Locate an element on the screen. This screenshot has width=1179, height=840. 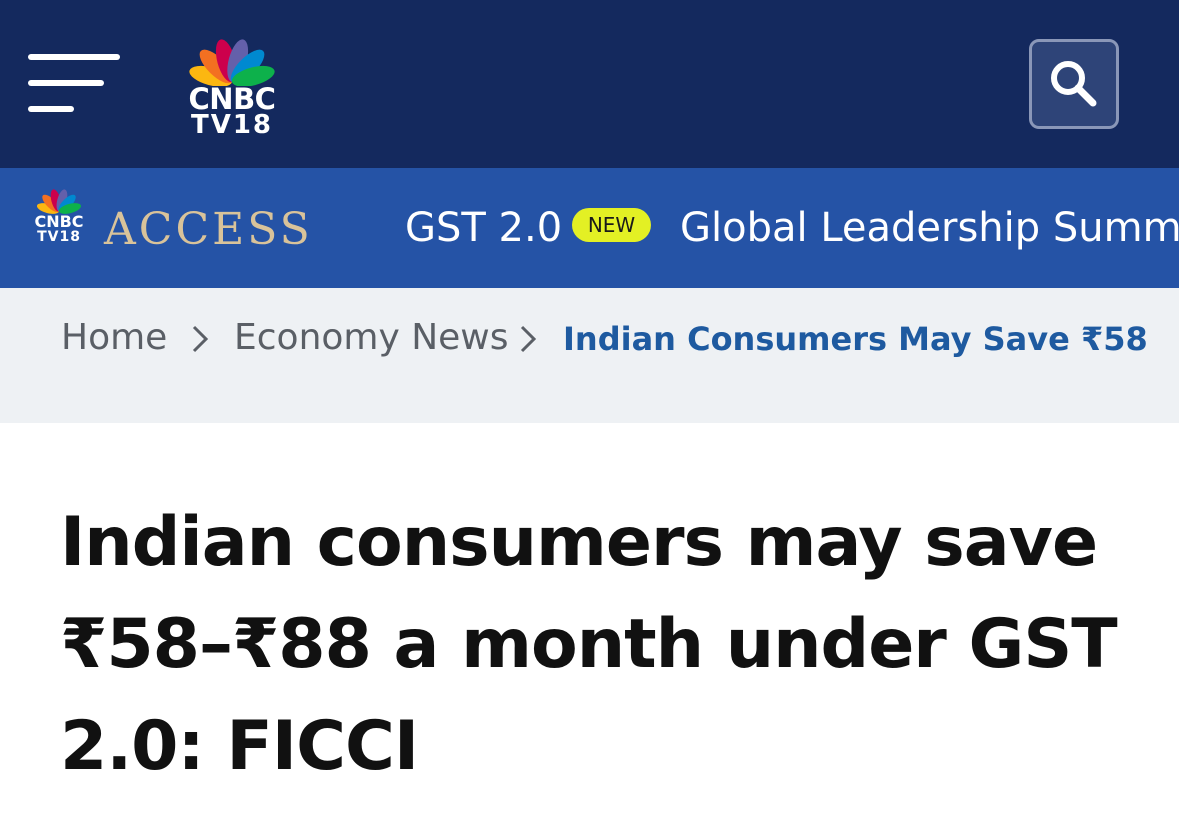
breadcrumb-current-page: Indian Consumers May Save ₹58–₹88 is located at coordinates (856, 339).